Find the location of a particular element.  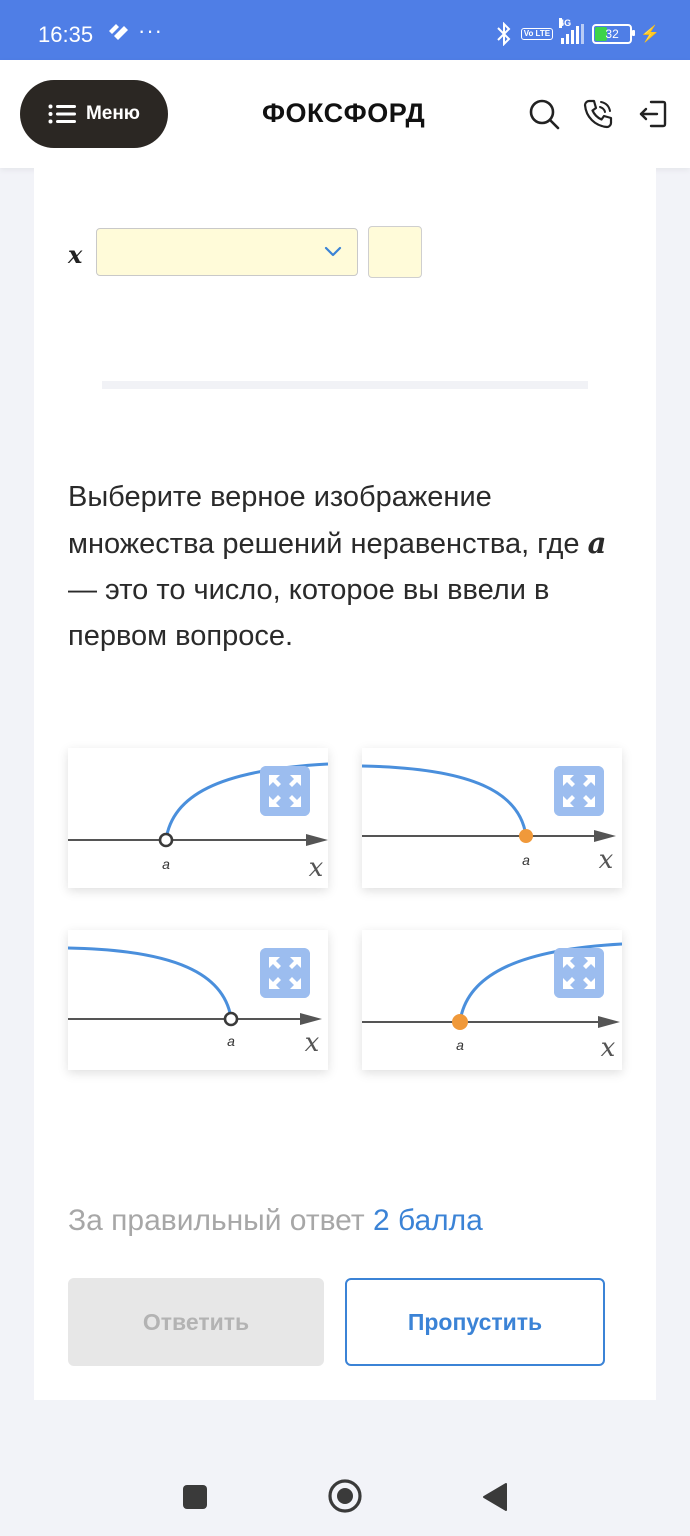

logo: ФОКСФОРД is located at coordinates (343, 113).